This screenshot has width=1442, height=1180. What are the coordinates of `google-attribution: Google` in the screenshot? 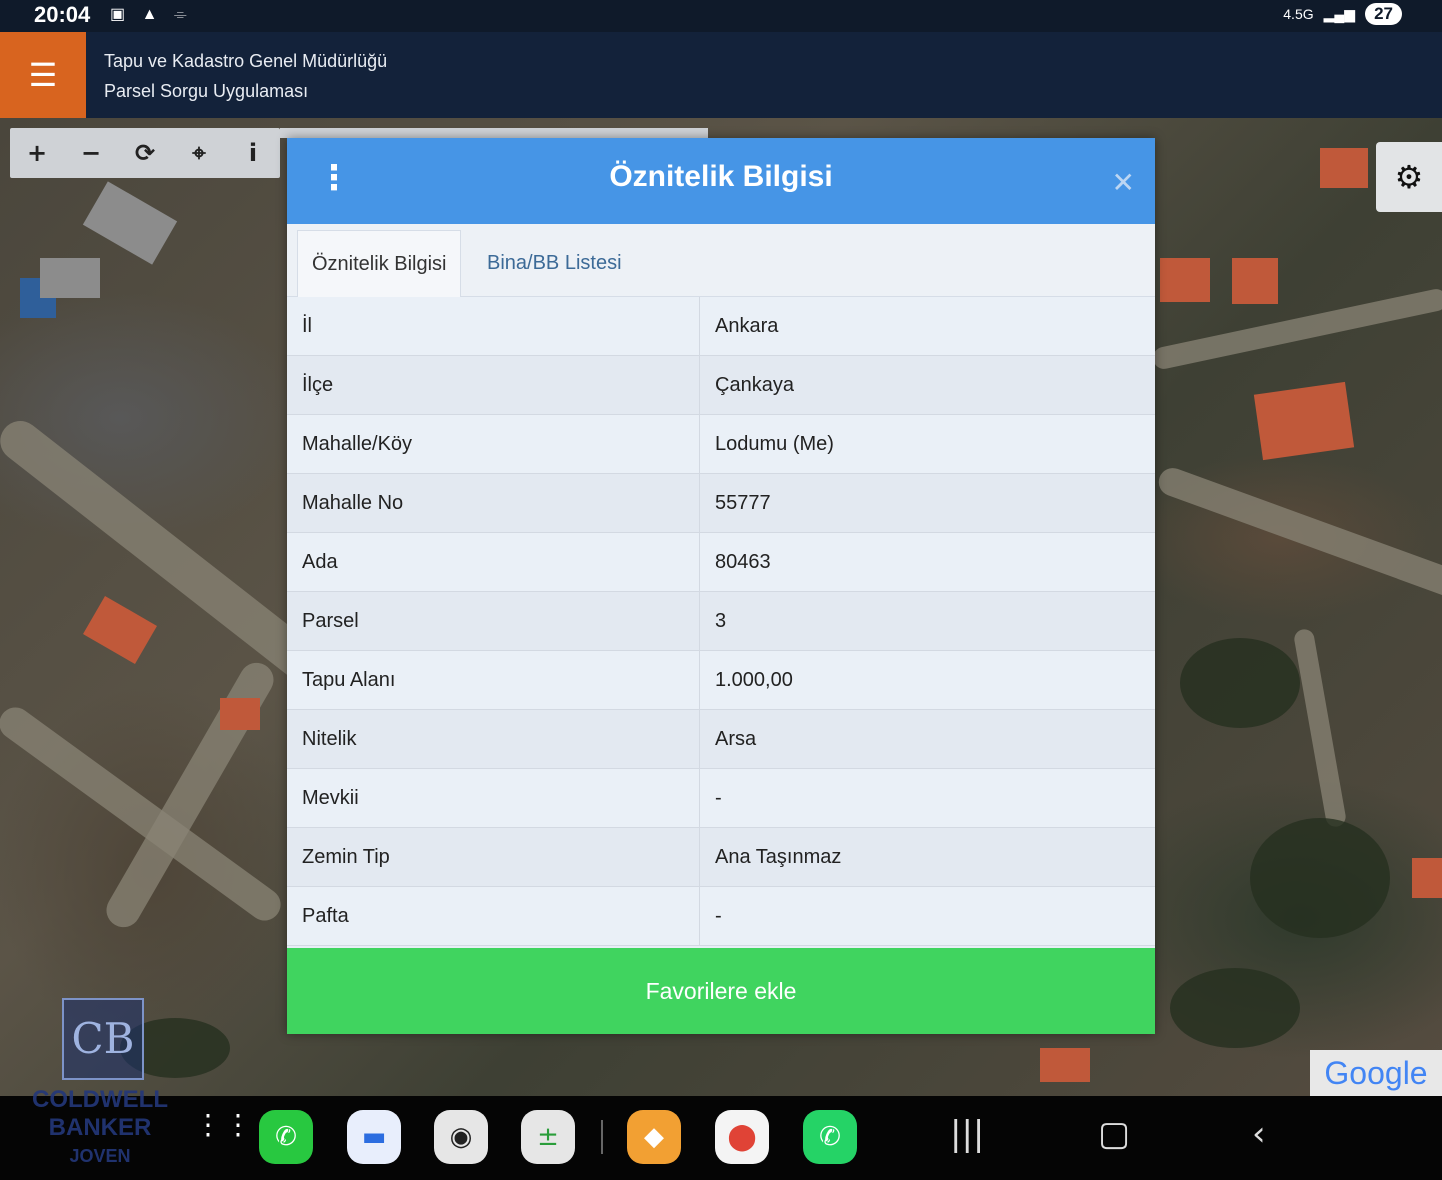 It's located at (1376, 1073).